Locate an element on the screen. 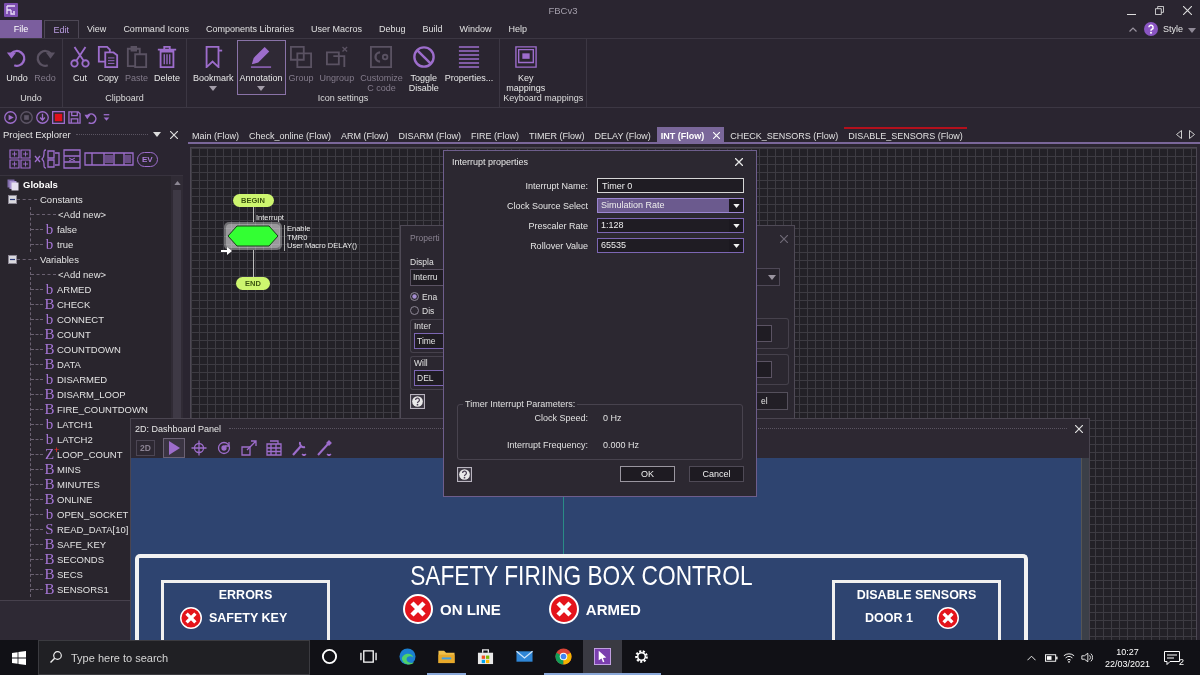 The image size is (1200, 675). down-arrow-circle-icon is located at coordinates (42, 117).